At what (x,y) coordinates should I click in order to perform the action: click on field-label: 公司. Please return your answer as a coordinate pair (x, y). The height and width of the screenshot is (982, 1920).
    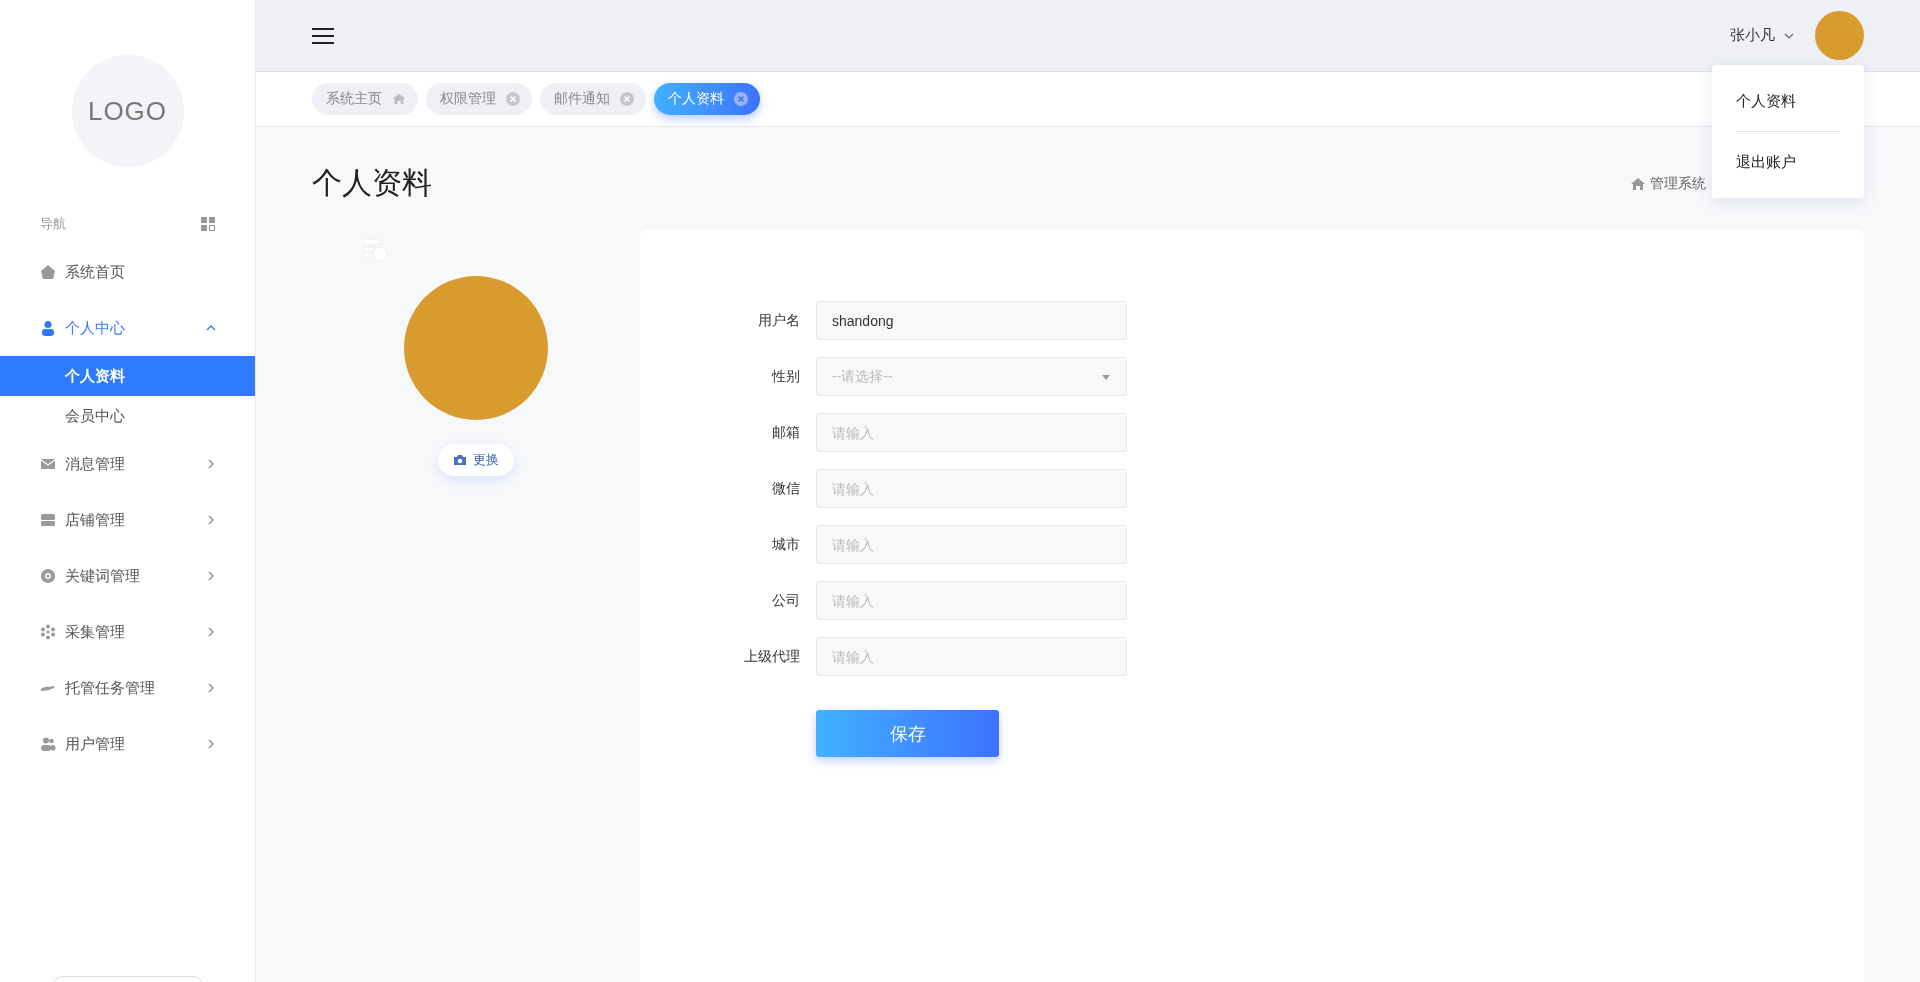
    Looking at the image, I should click on (785, 600).